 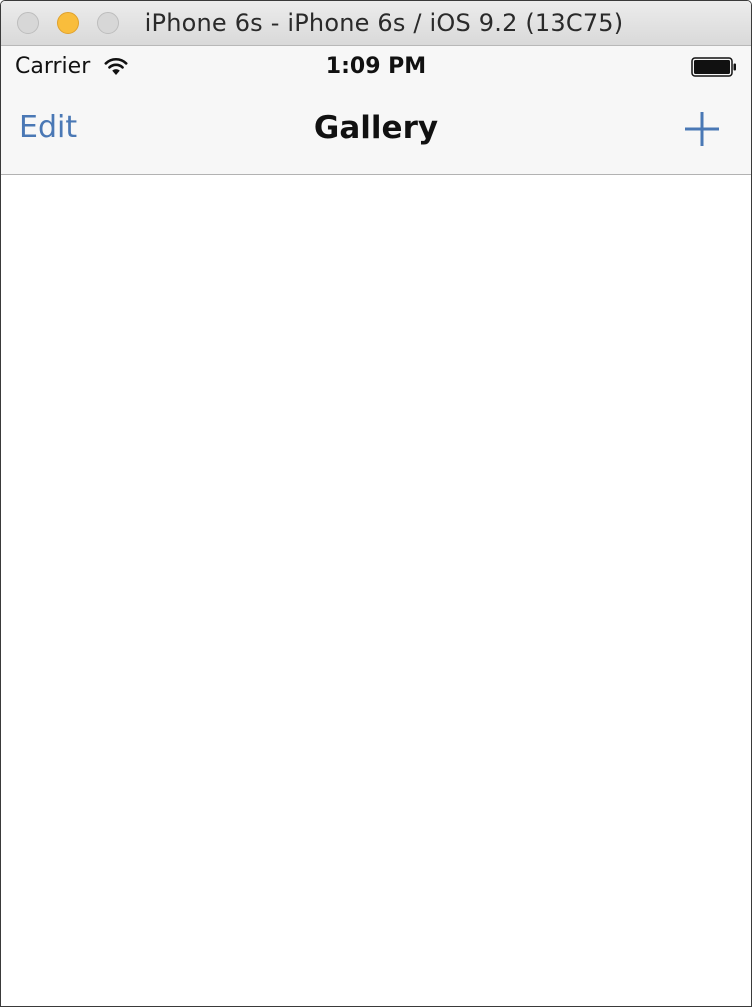 What do you see at coordinates (702, 129) in the screenshot?
I see `plus-icon` at bounding box center [702, 129].